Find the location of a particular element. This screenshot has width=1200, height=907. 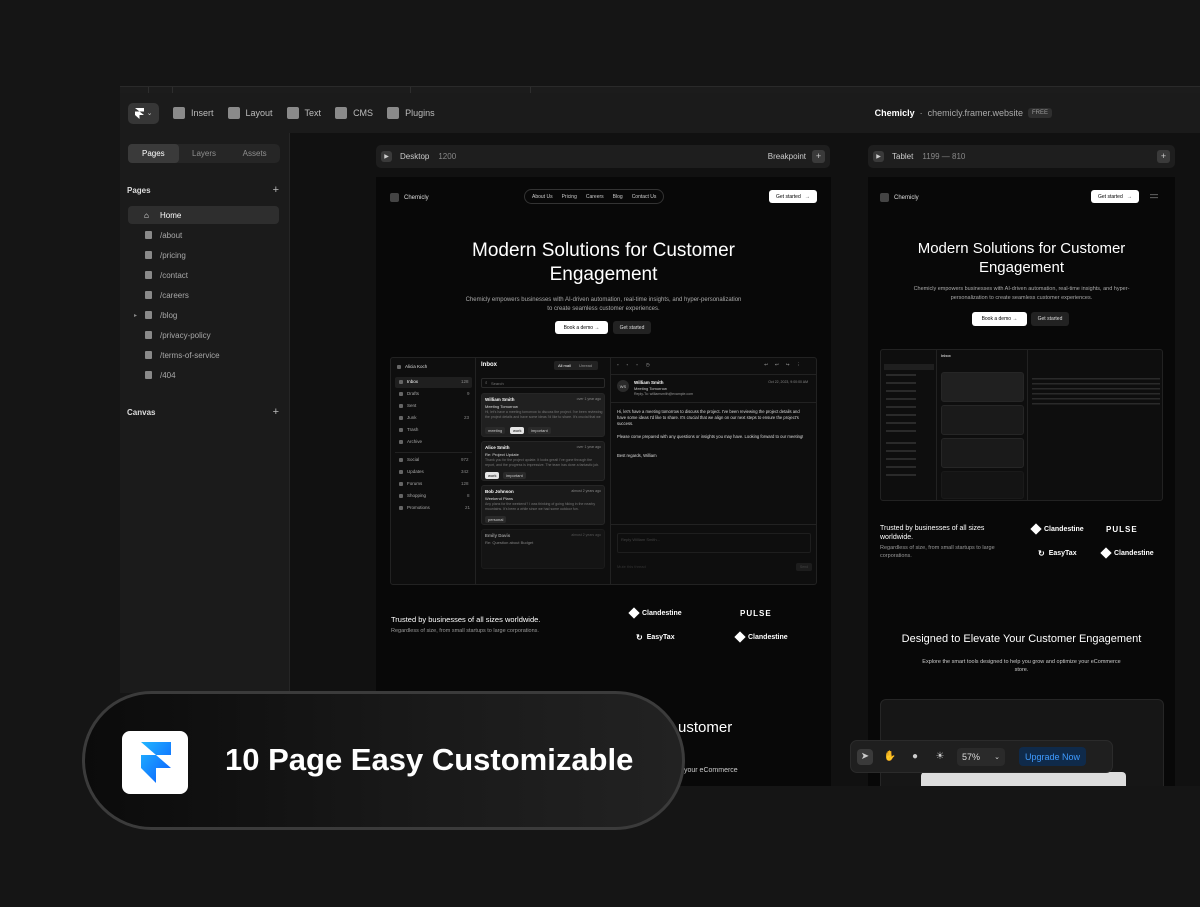

page-item-careers: /careers is located at coordinates (203, 295).